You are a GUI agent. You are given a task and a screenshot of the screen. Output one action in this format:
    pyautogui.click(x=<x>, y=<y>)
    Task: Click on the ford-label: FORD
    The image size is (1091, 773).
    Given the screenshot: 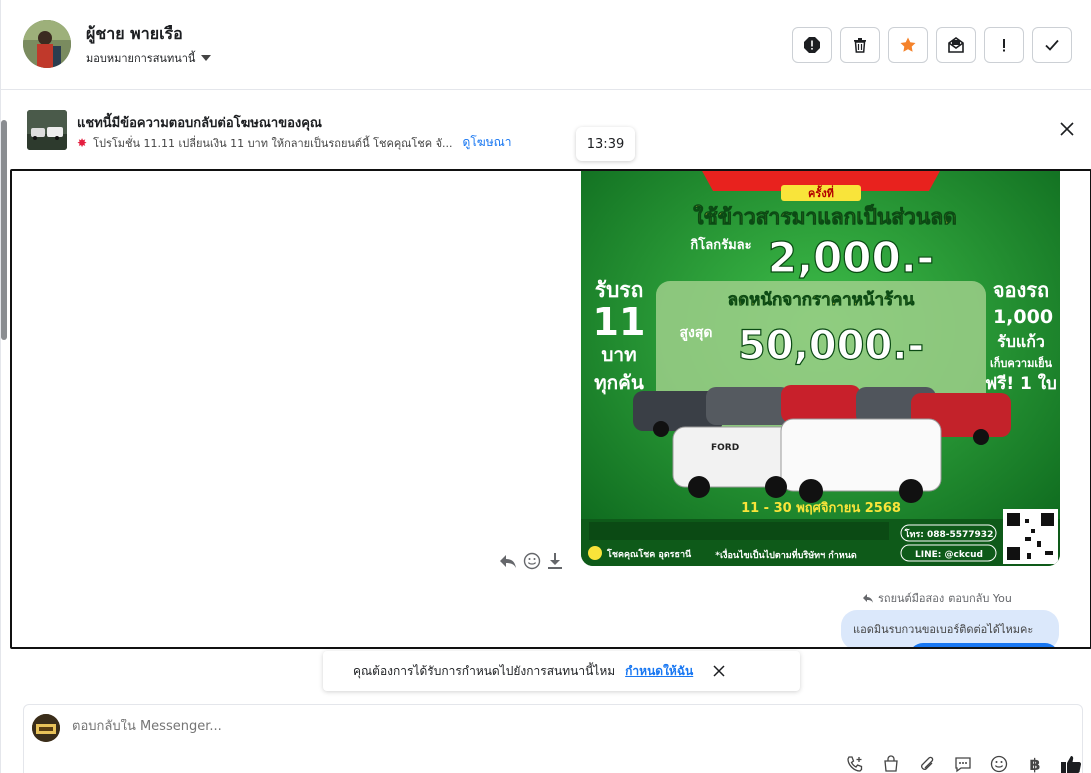 What is the action you would take?
    pyautogui.click(x=725, y=448)
    